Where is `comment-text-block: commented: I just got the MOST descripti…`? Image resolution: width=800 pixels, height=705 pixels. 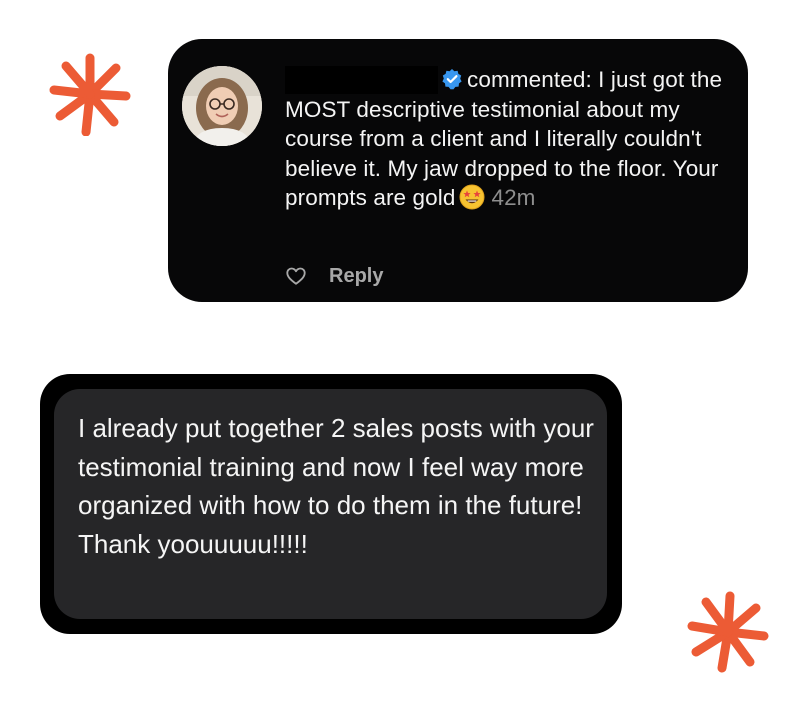 comment-text-block: commented: I just got the MOST descripti… is located at coordinates (512, 139).